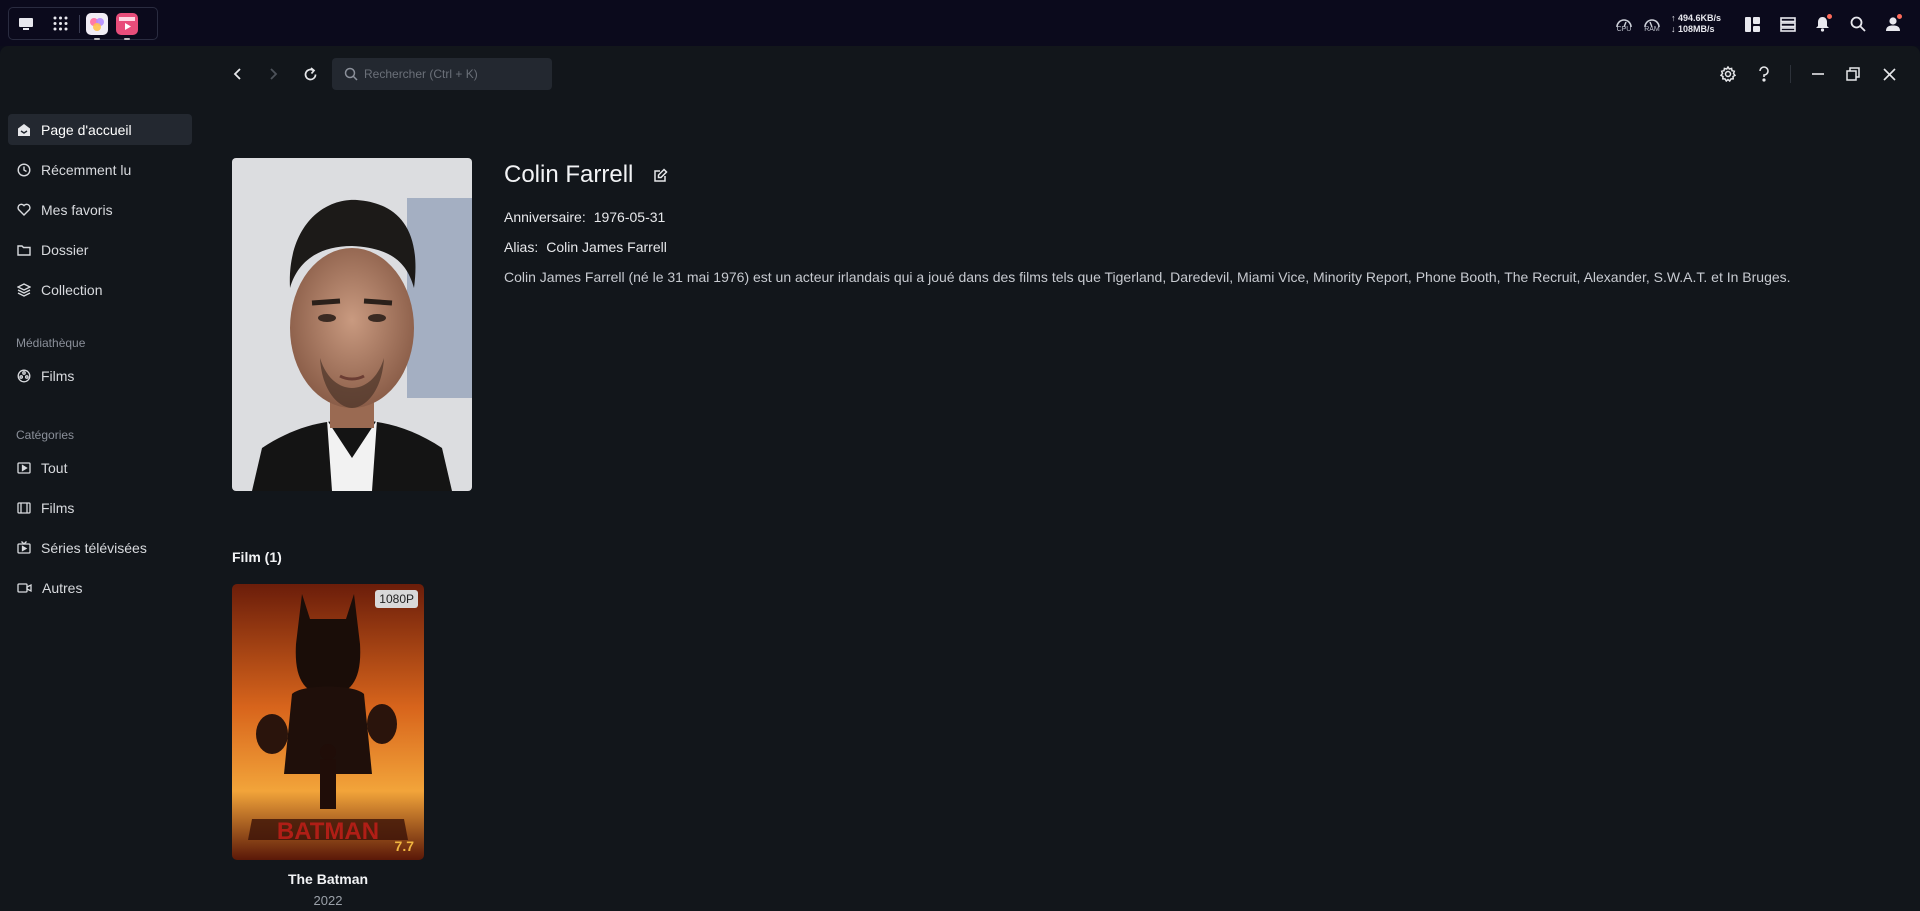  I want to click on download-speed: ↓ 108MB/s, so click(1692, 29).